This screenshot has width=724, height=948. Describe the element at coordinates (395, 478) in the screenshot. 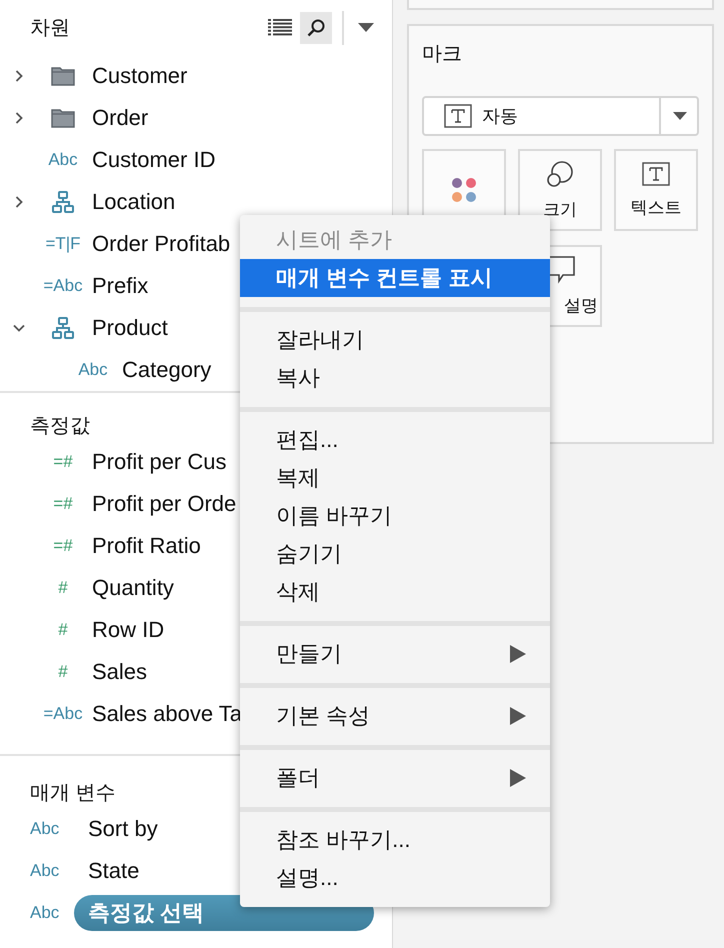

I see `menu-item: 복제` at that location.